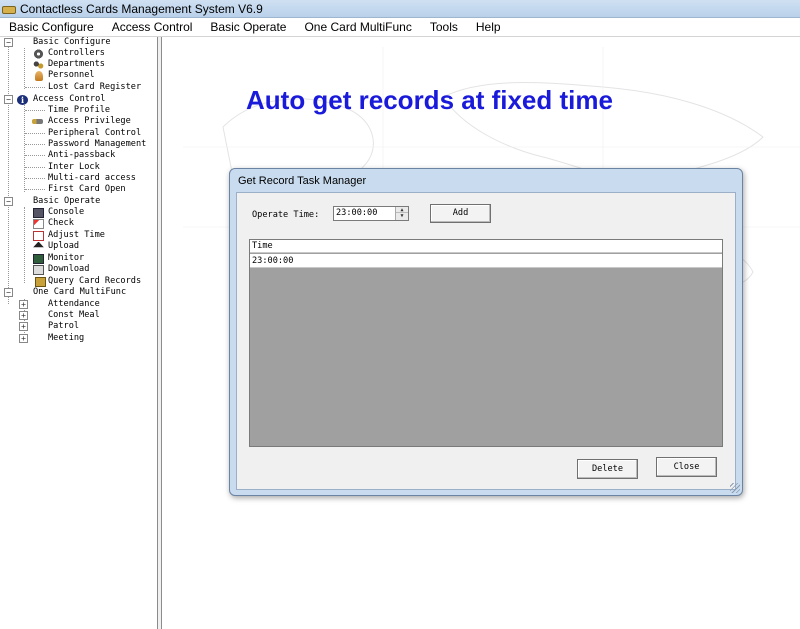  I want to click on key-icon, so click(37, 121).